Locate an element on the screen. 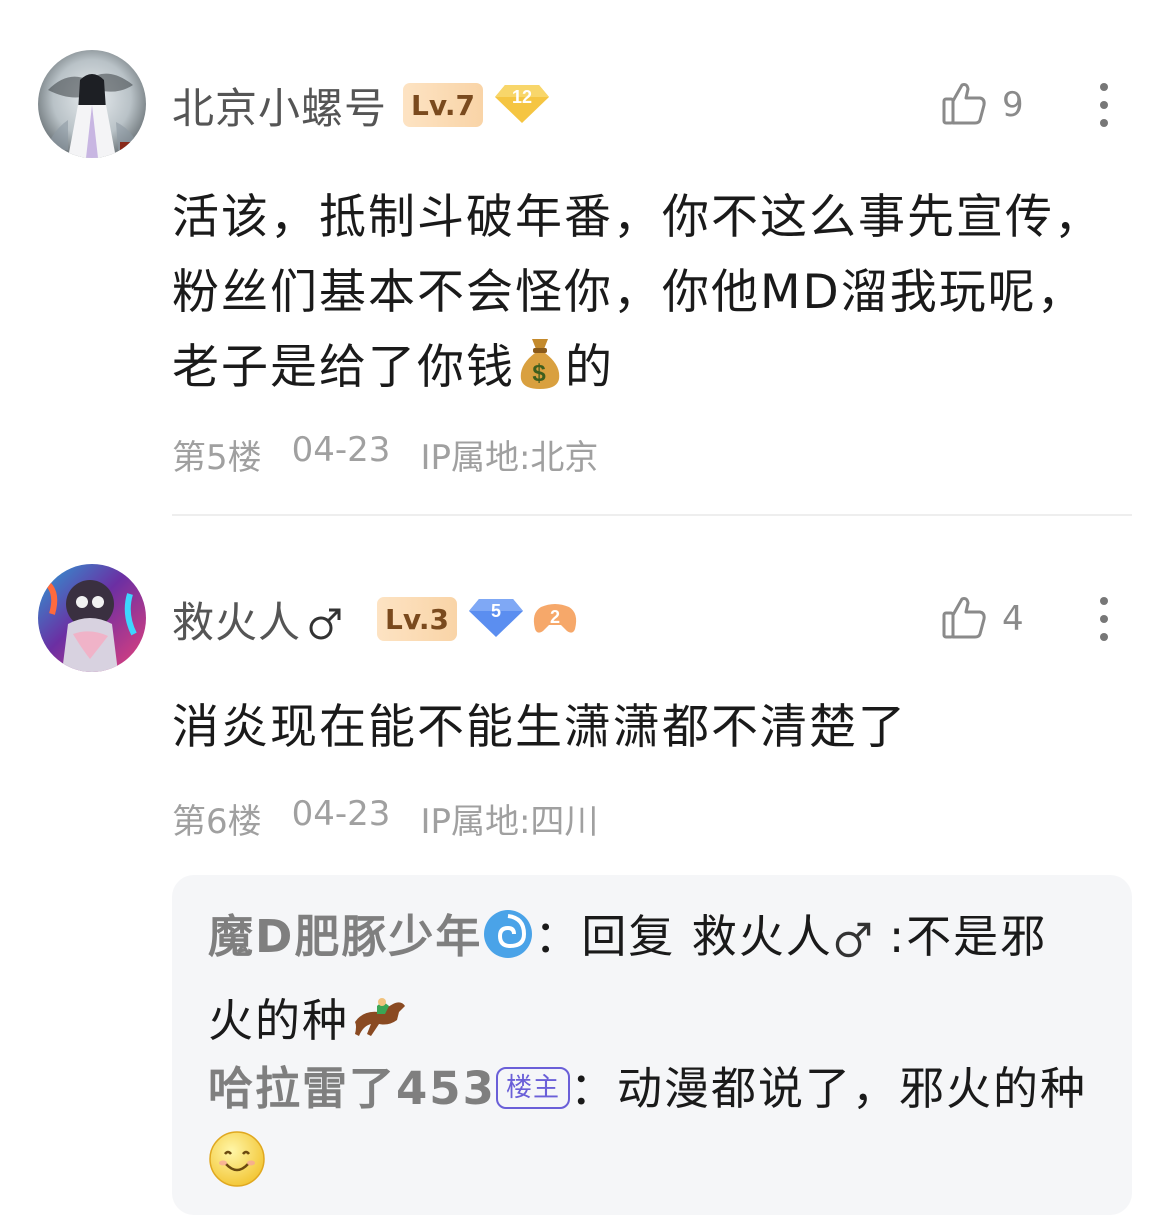 The height and width of the screenshot is (1215, 1170). diamond-level-label: 12 is located at coordinates (522, 97).